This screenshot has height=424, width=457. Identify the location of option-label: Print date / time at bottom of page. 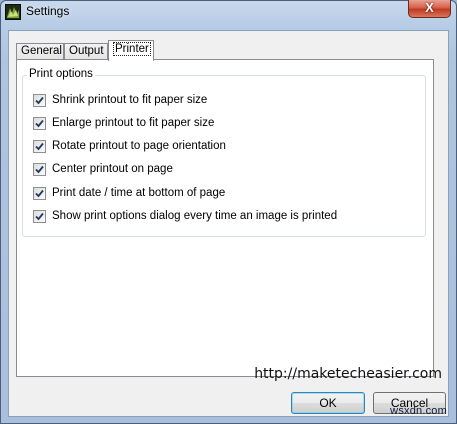
(139, 193).